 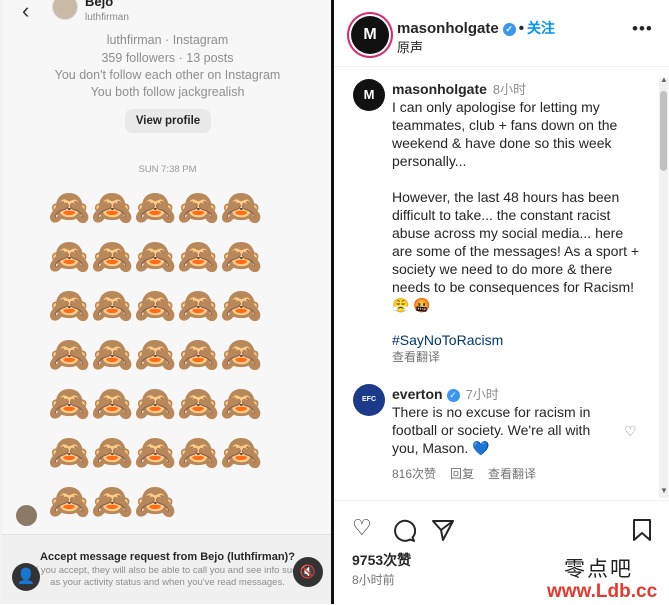 What do you see at coordinates (447, 340) in the screenshot?
I see `hashtag-link: #SayNoToRacism` at bounding box center [447, 340].